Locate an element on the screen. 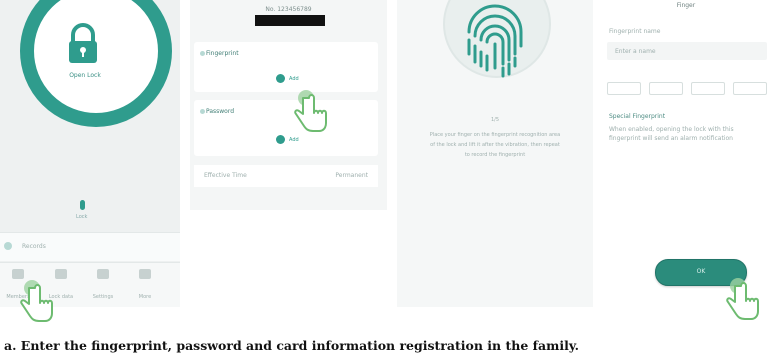  page-title: Finger is located at coordinates (686, 5).